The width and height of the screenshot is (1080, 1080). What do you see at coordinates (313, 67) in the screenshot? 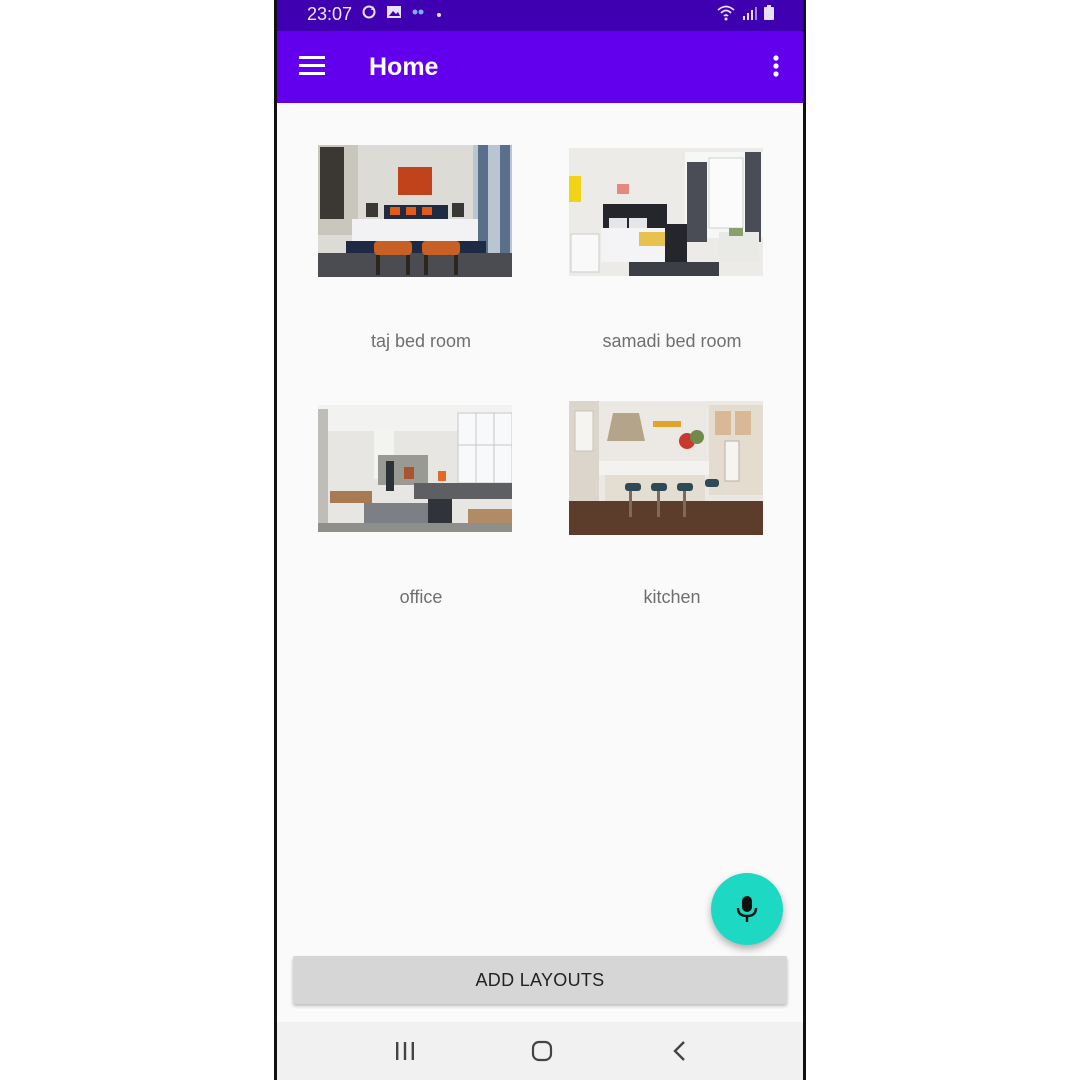
I see `menu-icon` at bounding box center [313, 67].